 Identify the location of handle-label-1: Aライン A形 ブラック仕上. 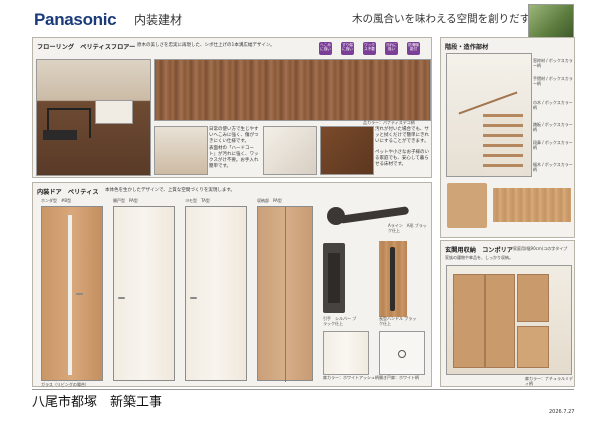
(407, 228).